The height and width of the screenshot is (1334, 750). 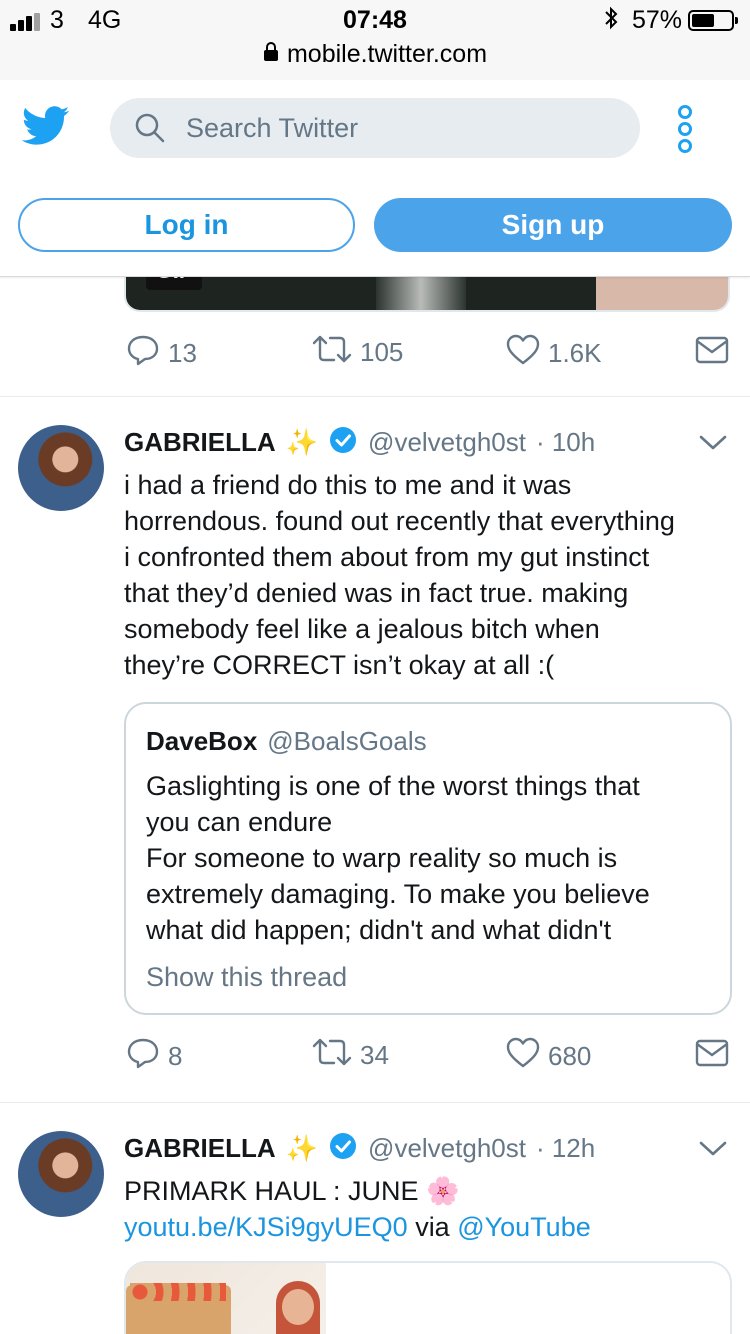 I want to click on twitter-bird-icon, so click(x=45, y=128).